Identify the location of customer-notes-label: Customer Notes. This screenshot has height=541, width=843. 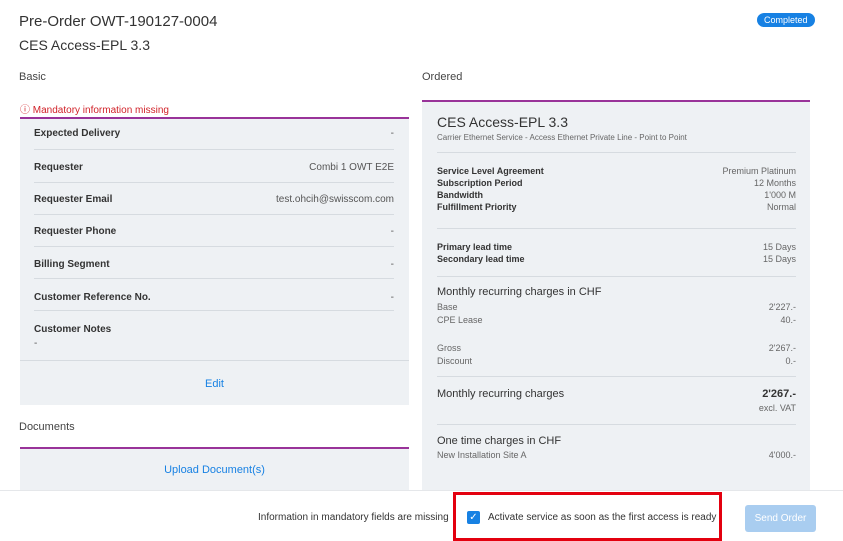
(73, 329).